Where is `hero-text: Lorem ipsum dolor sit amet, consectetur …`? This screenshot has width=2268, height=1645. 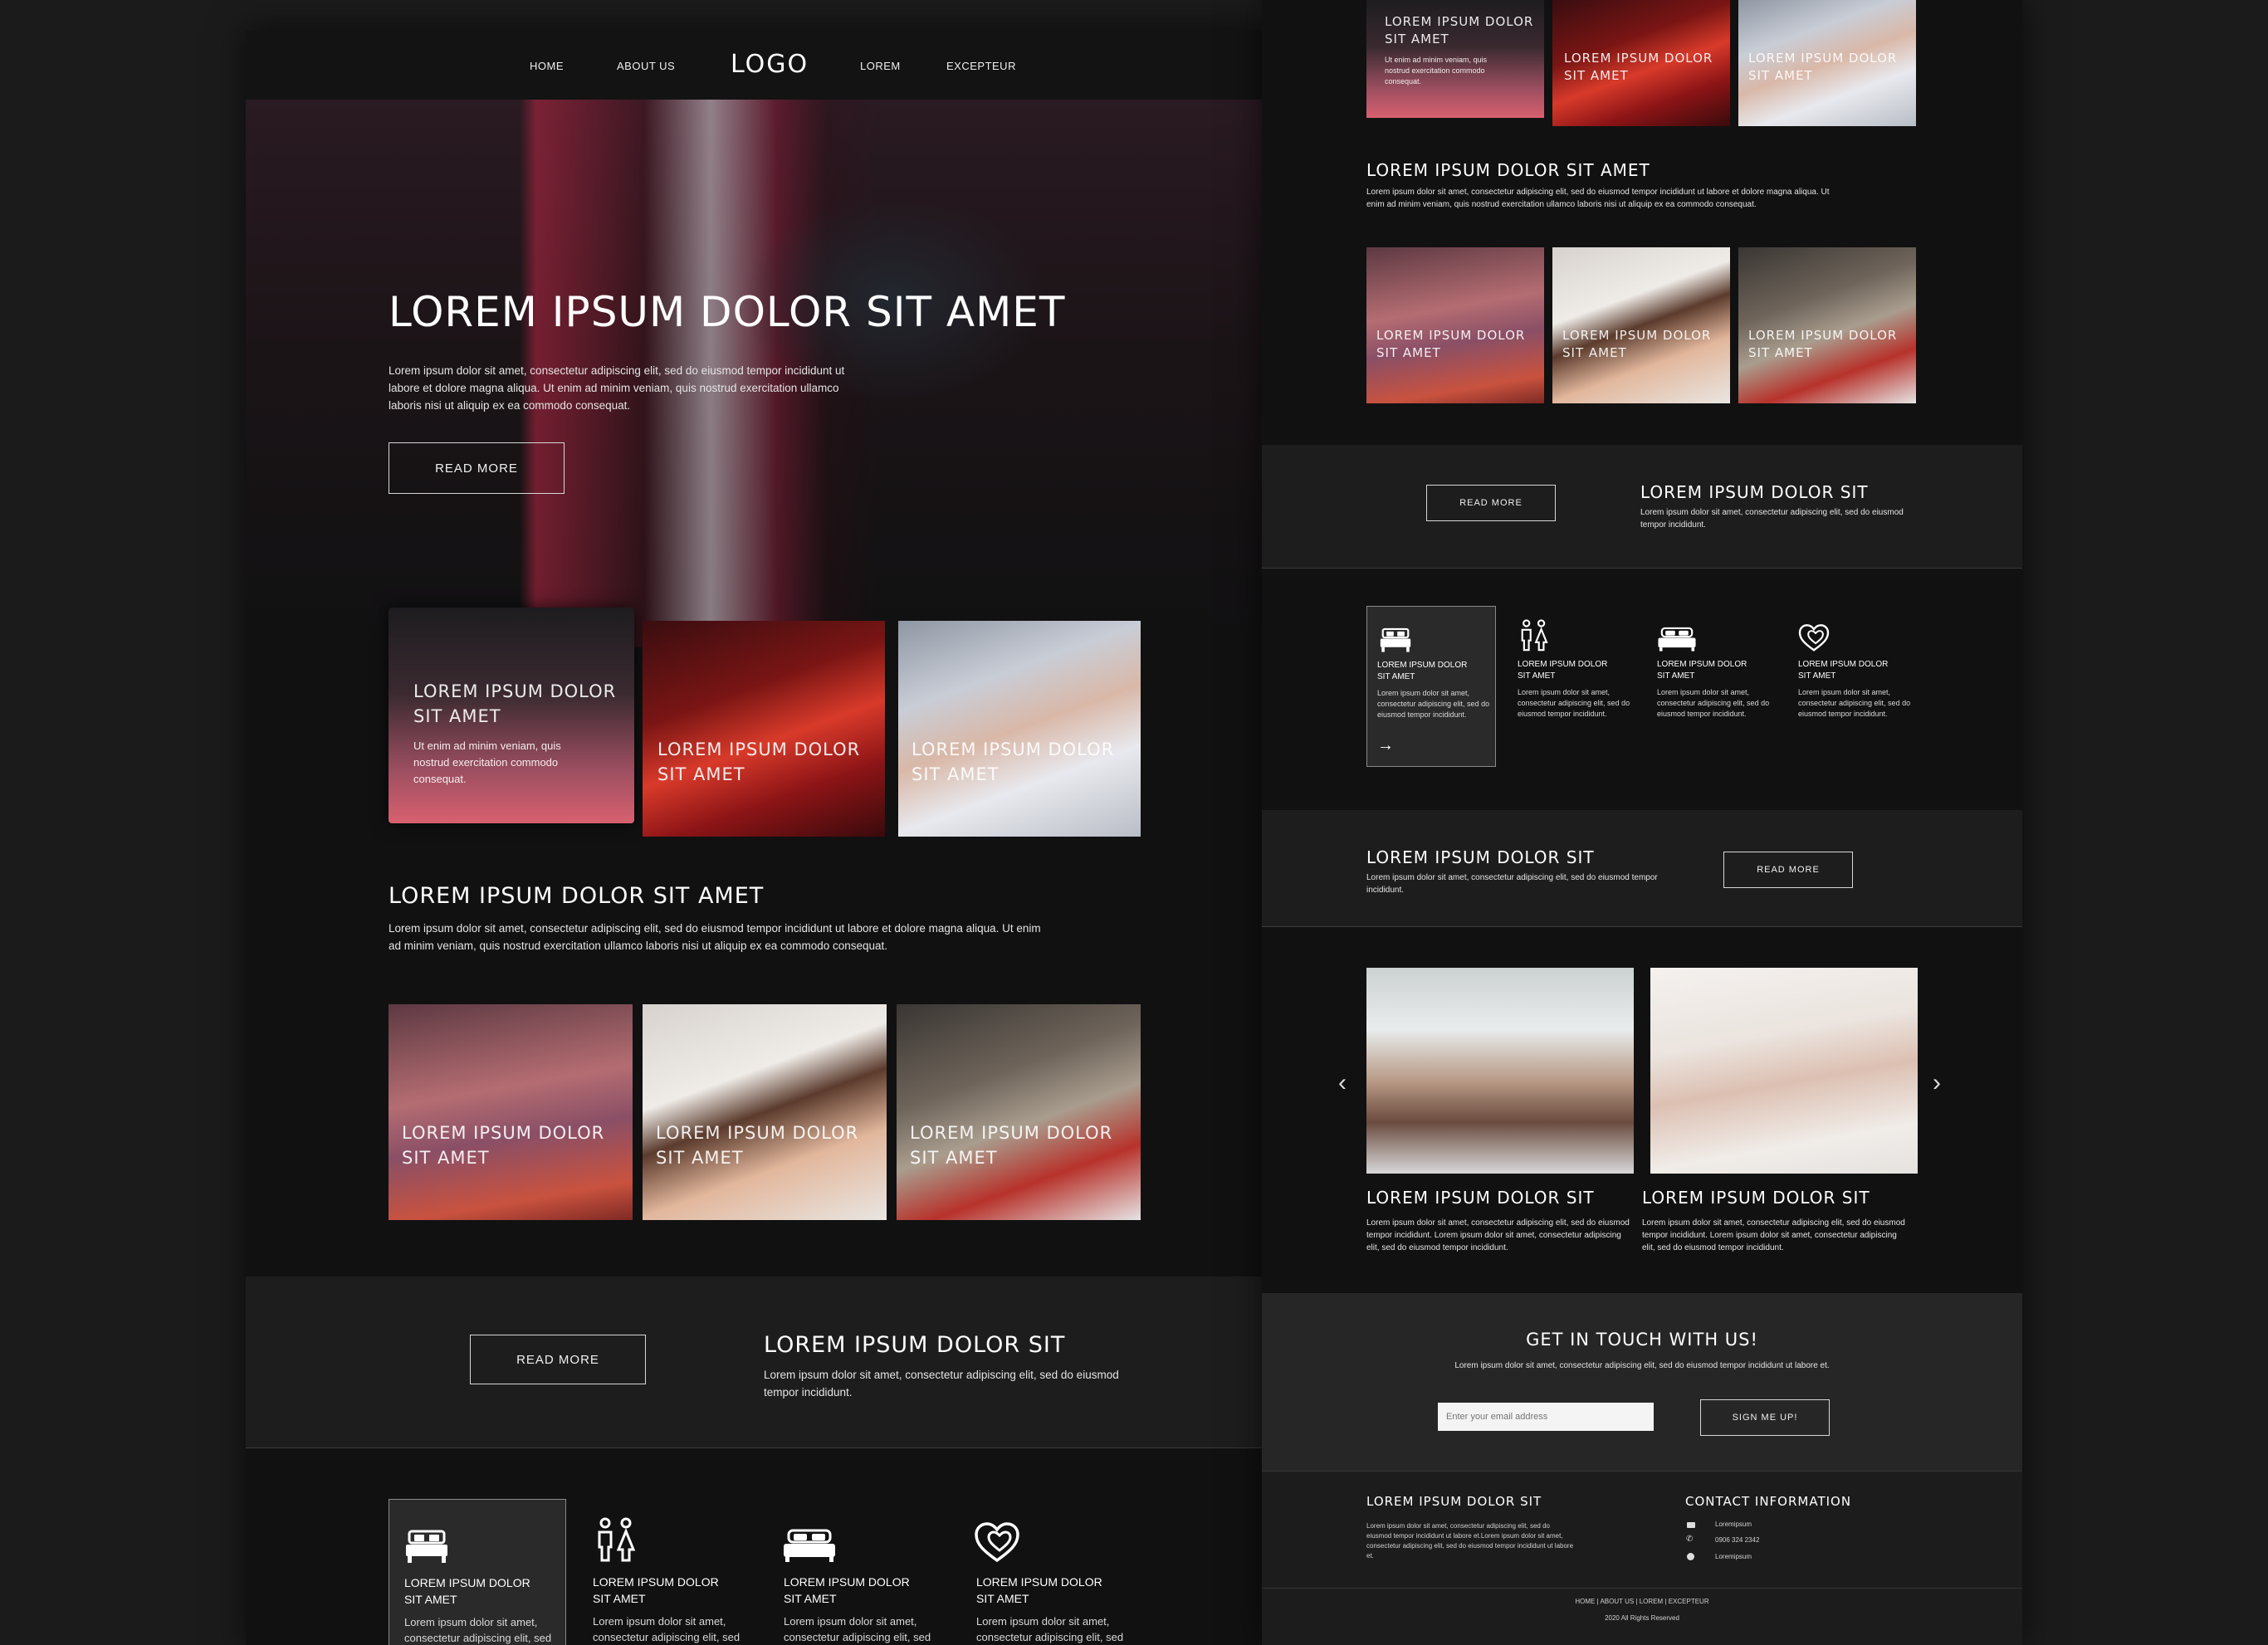 hero-text: Lorem ipsum dolor sit amet, consectetur … is located at coordinates (617, 388).